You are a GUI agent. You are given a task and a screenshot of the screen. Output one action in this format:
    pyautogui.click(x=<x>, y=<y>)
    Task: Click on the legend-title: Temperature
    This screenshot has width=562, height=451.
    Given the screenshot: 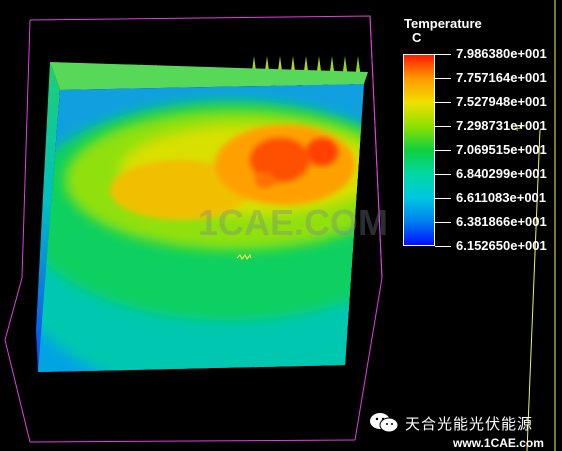 What is the action you would take?
    pyautogui.click(x=443, y=23)
    